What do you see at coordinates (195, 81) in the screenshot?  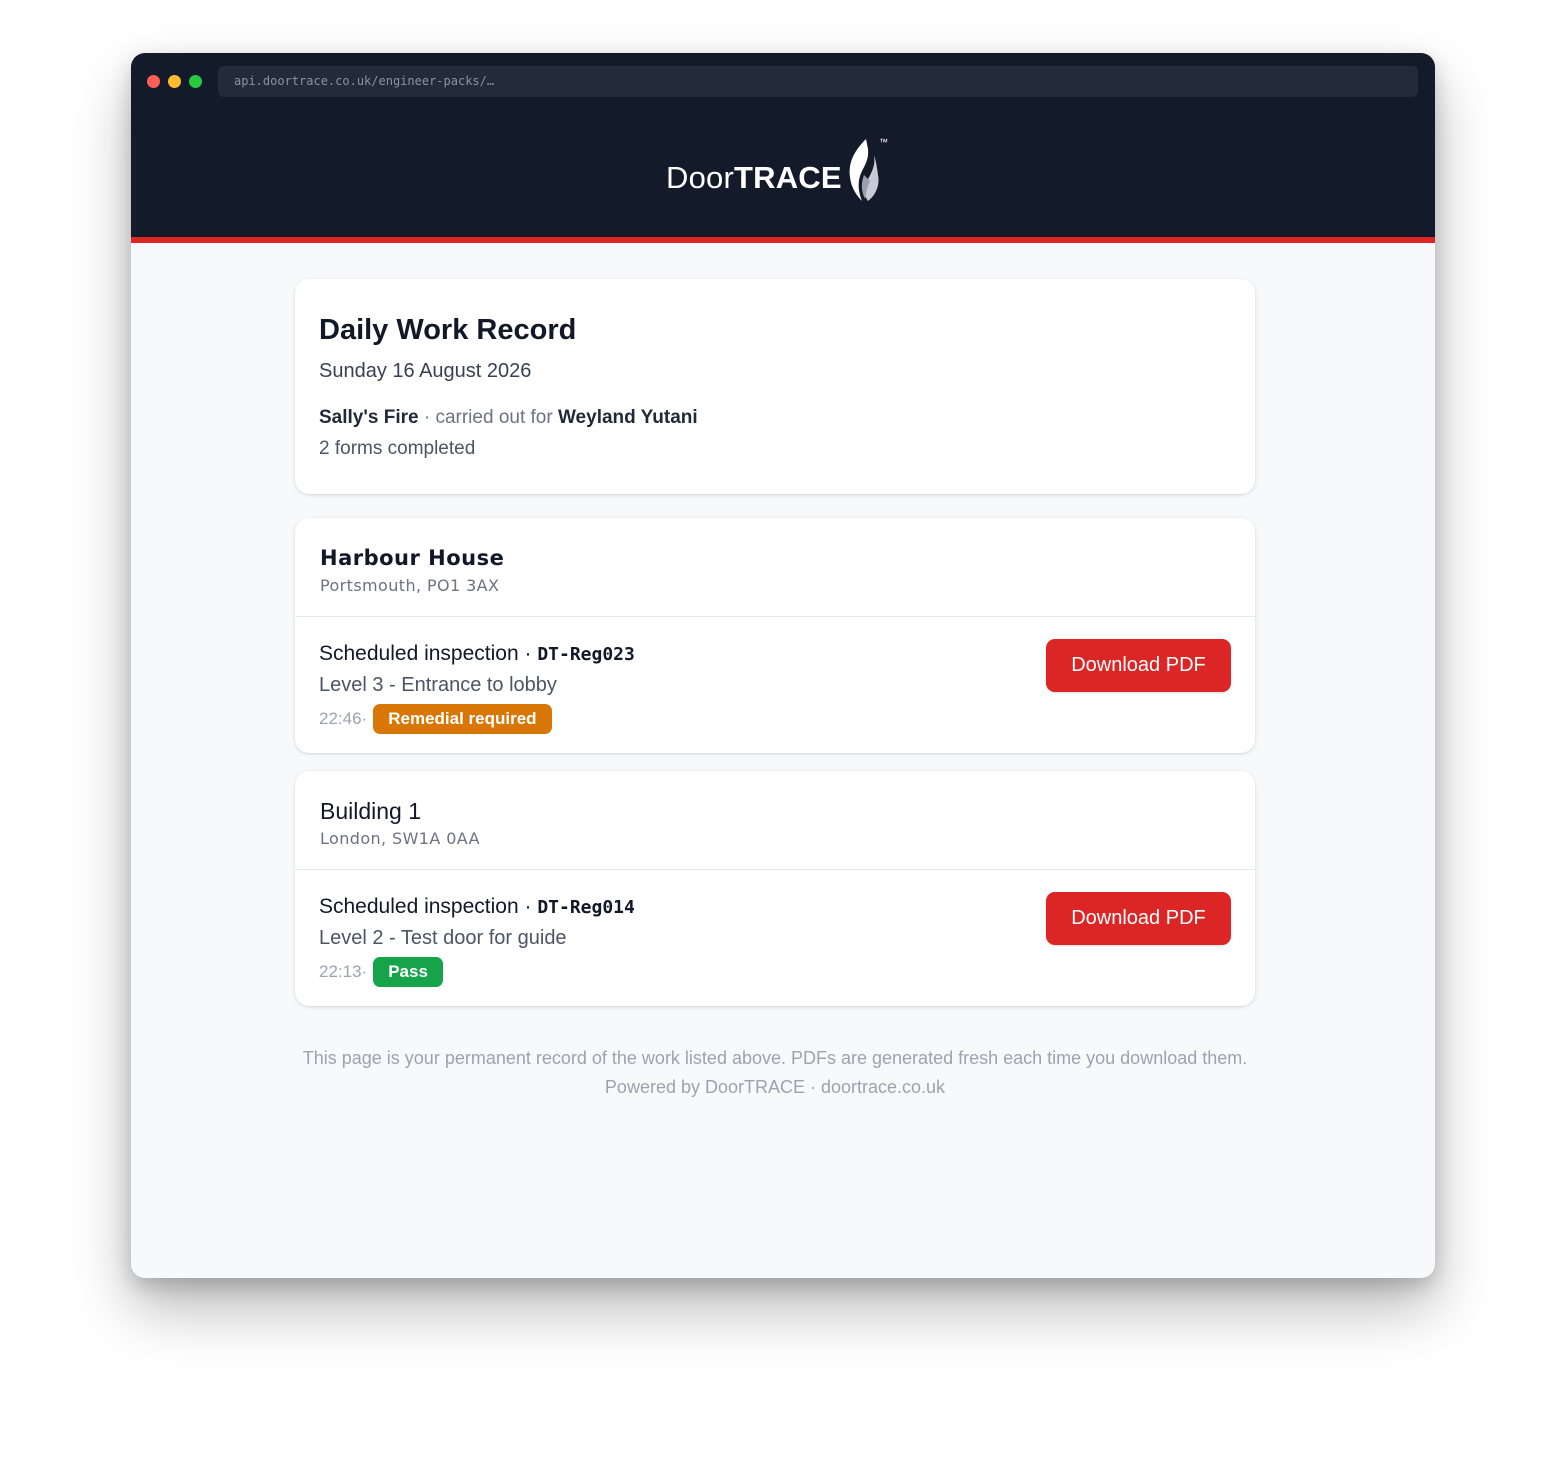 I see `maximize-window-icon` at bounding box center [195, 81].